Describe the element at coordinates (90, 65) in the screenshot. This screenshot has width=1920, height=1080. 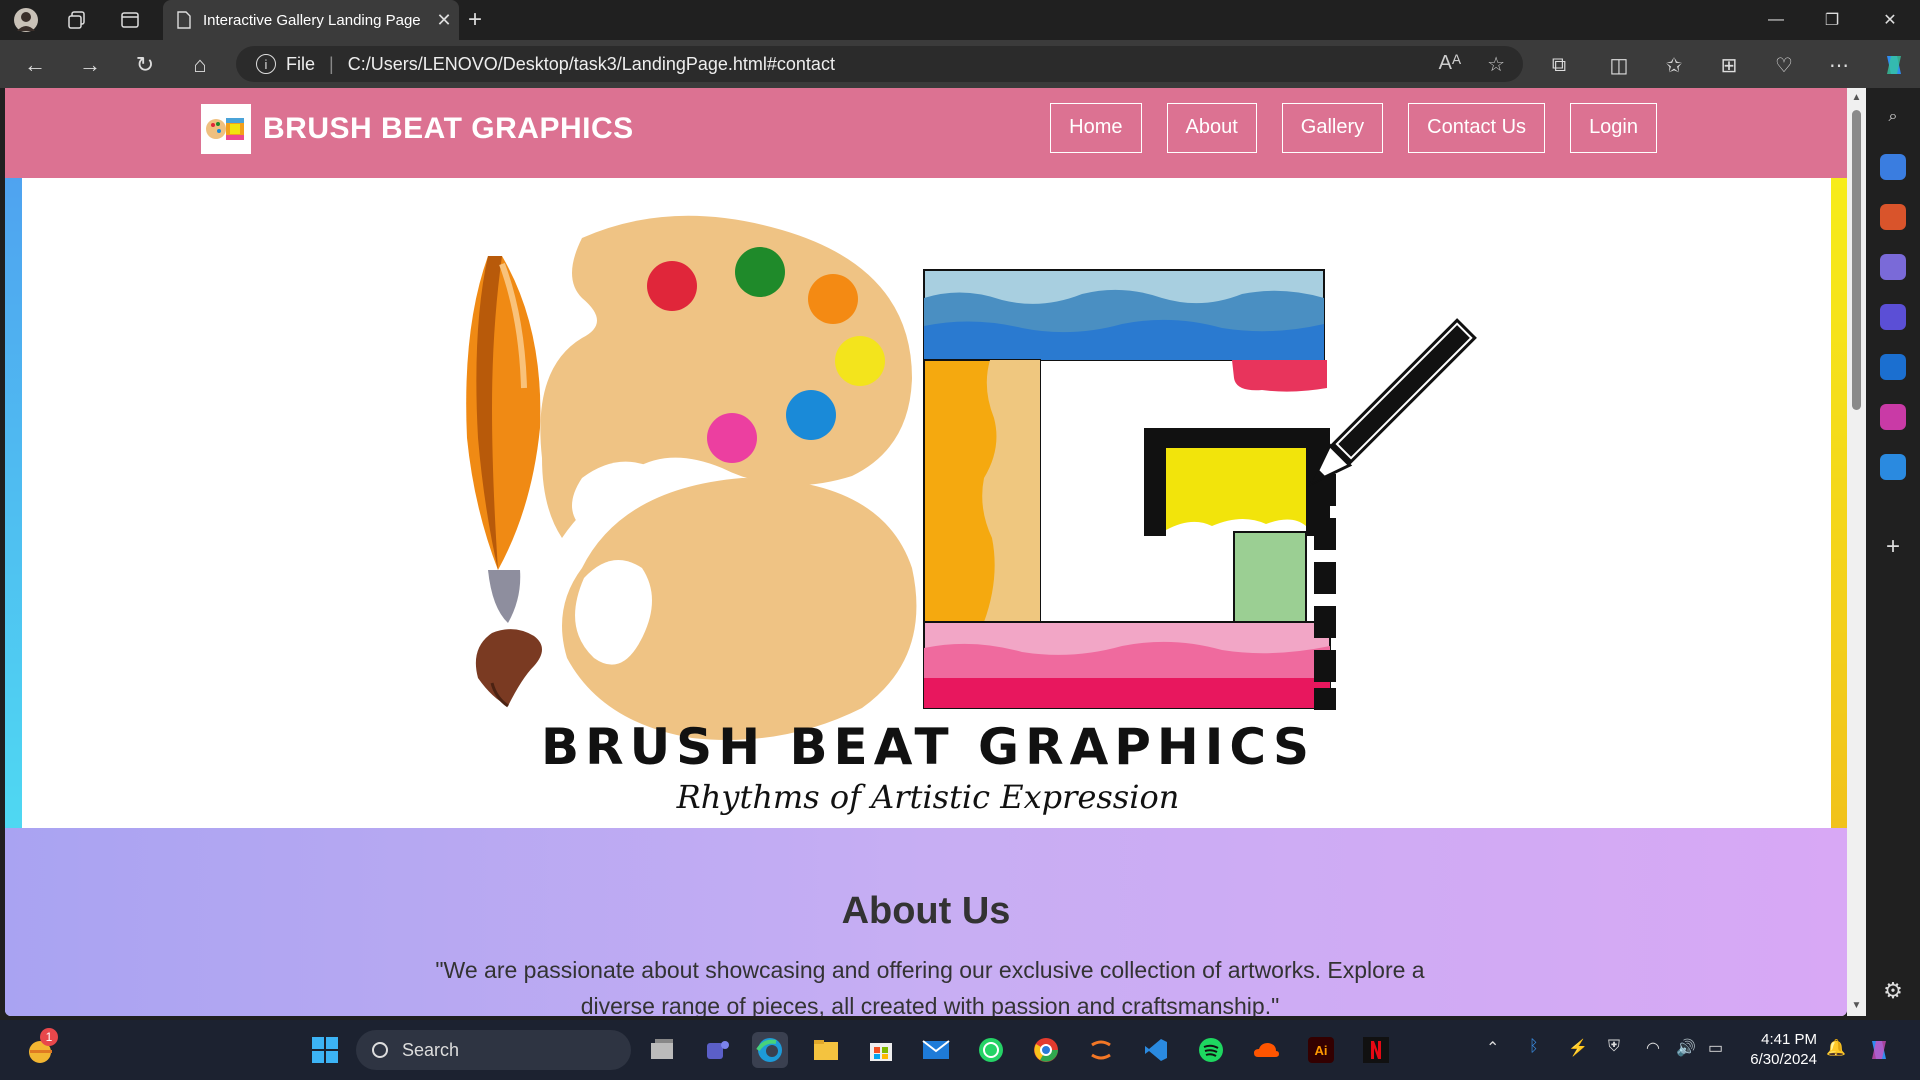
I see `forward-icon: →` at that location.